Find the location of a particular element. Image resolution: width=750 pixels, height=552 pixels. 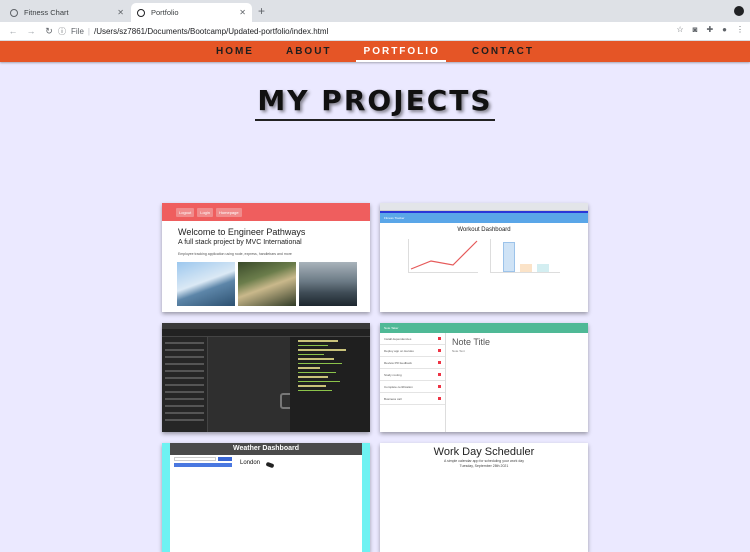

info-icon: ⓘ is located at coordinates (62, 31).